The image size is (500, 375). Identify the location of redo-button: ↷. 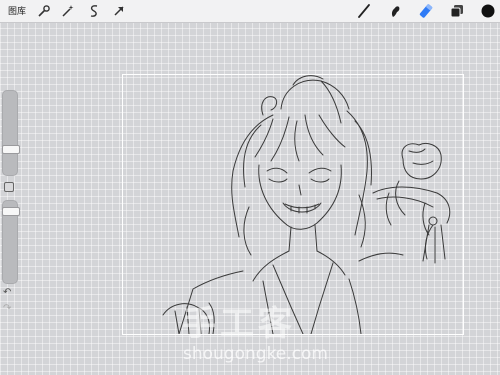
(7, 308).